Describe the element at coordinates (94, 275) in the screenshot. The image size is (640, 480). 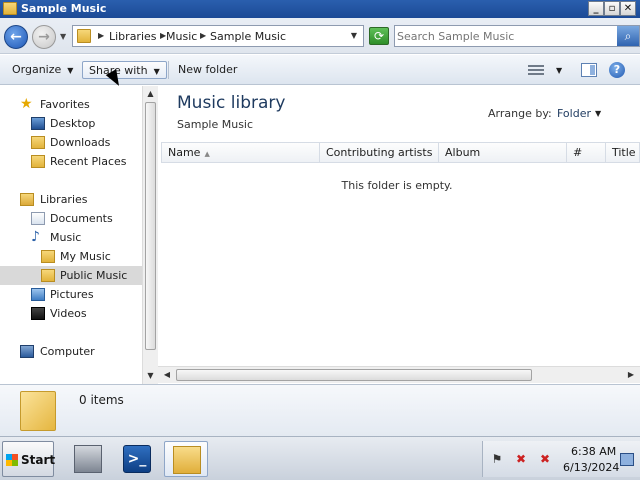
I see `nav-item-label: Public Music` at that location.